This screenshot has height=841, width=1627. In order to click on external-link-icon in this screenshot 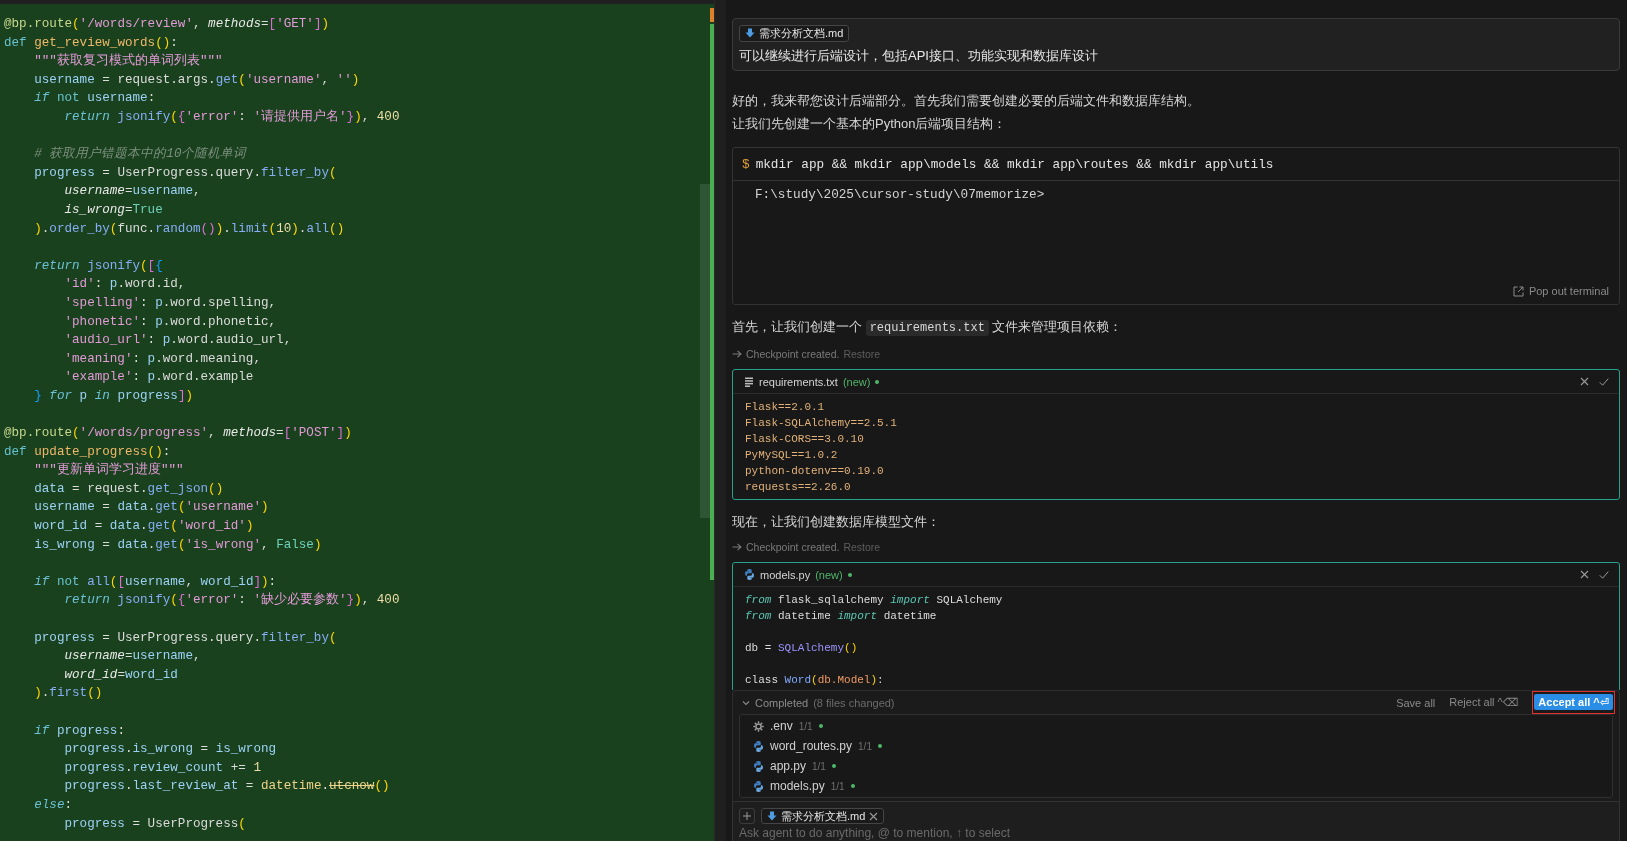, I will do `click(1518, 291)`.